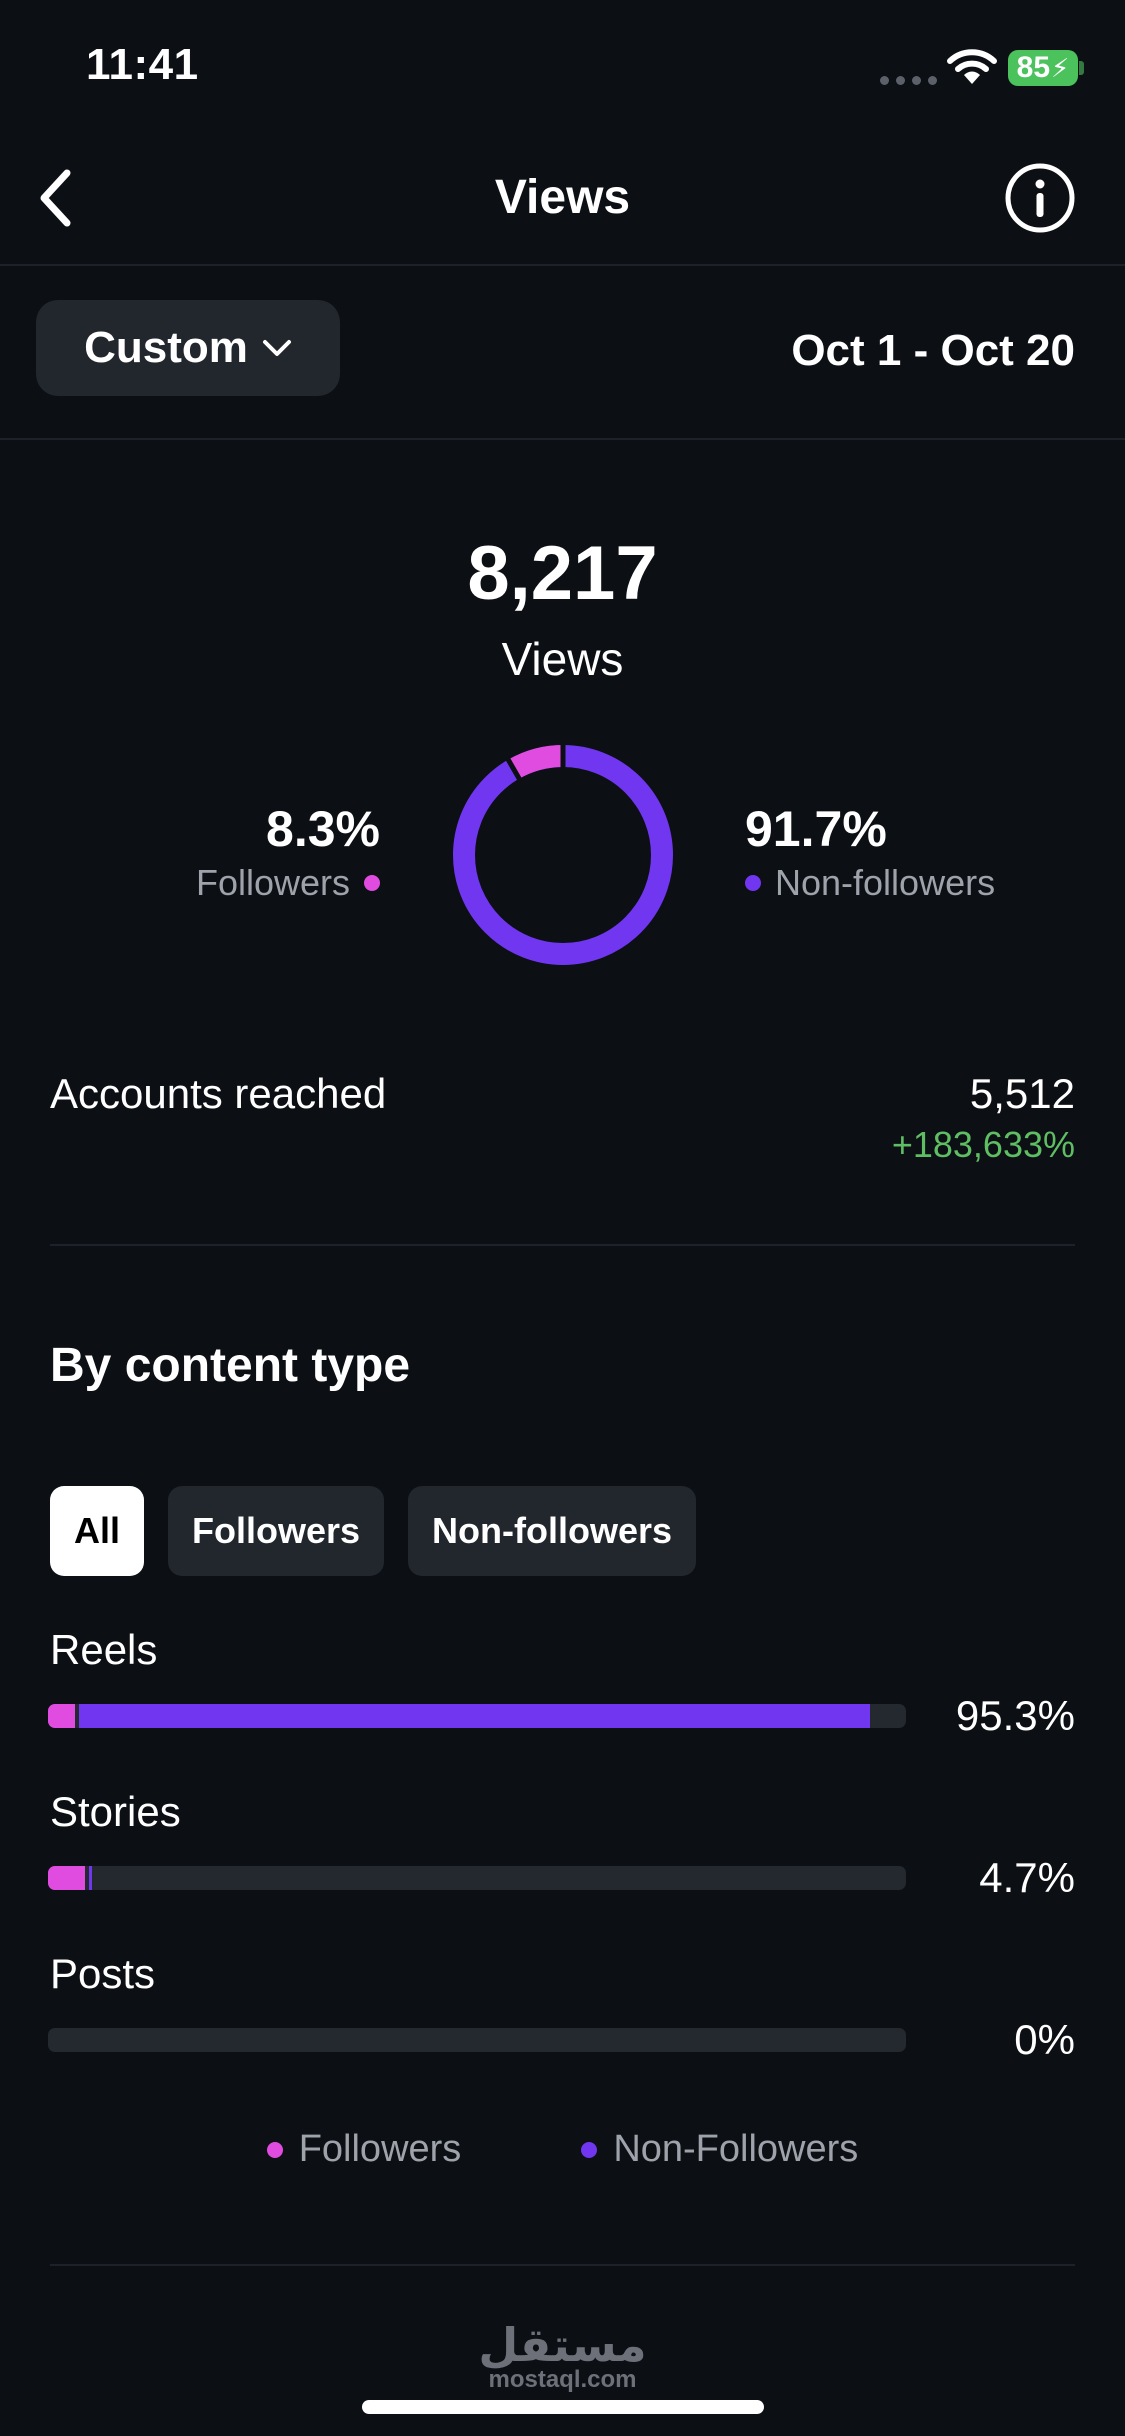 This screenshot has height=2436, width=1125. What do you see at coordinates (1081, 68) in the screenshot?
I see `battery-cap` at bounding box center [1081, 68].